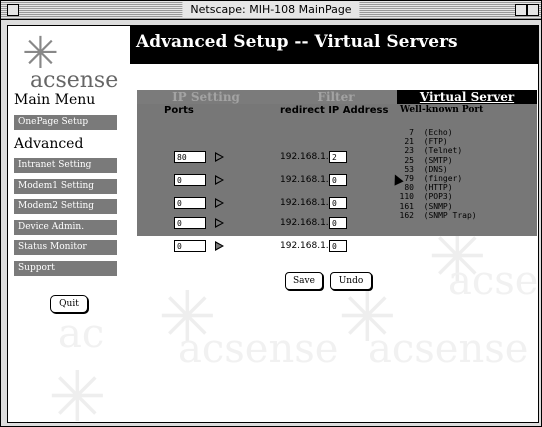 The height and width of the screenshot is (427, 542). I want to click on wellknown-port-row: 23 (Telnet), so click(433, 151).